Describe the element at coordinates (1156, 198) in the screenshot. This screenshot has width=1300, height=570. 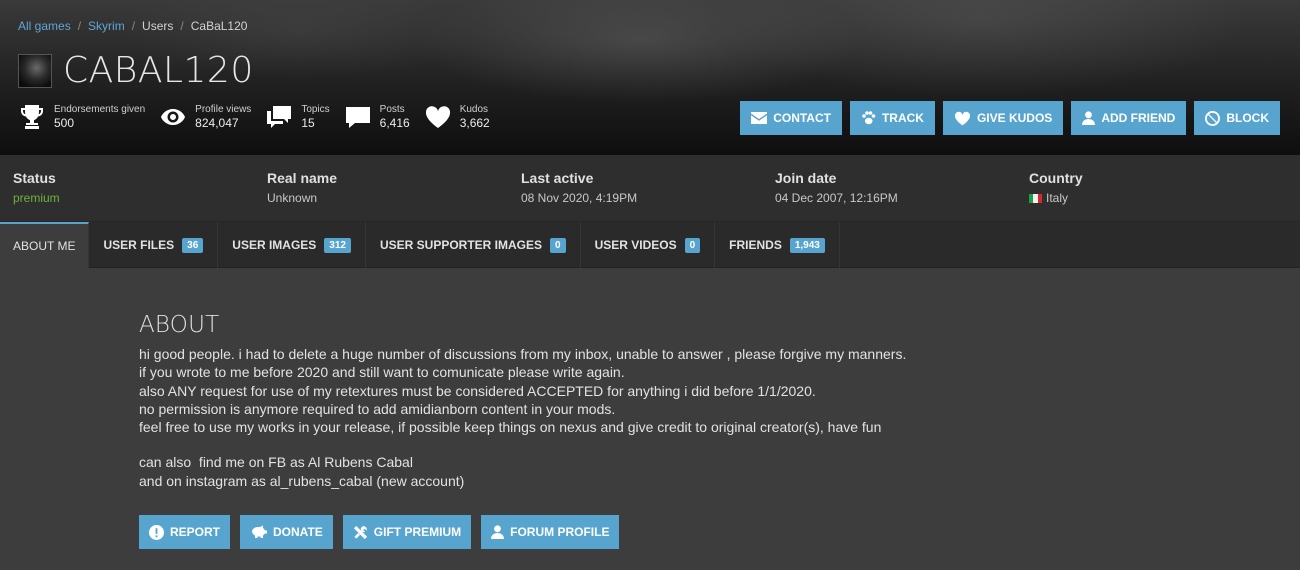
I see `info-value: Italy` at that location.